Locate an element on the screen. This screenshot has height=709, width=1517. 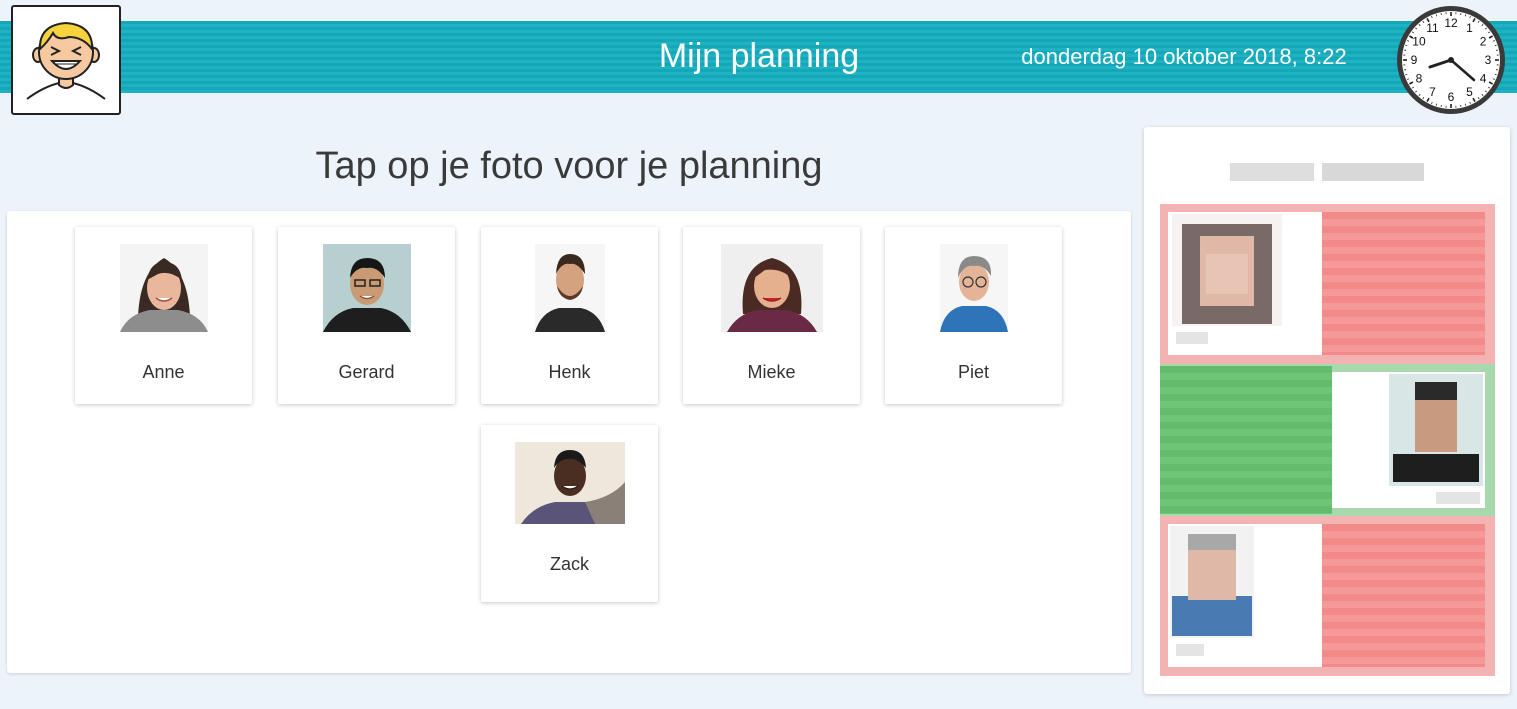
clock-number: 1 is located at coordinates (1469, 28).